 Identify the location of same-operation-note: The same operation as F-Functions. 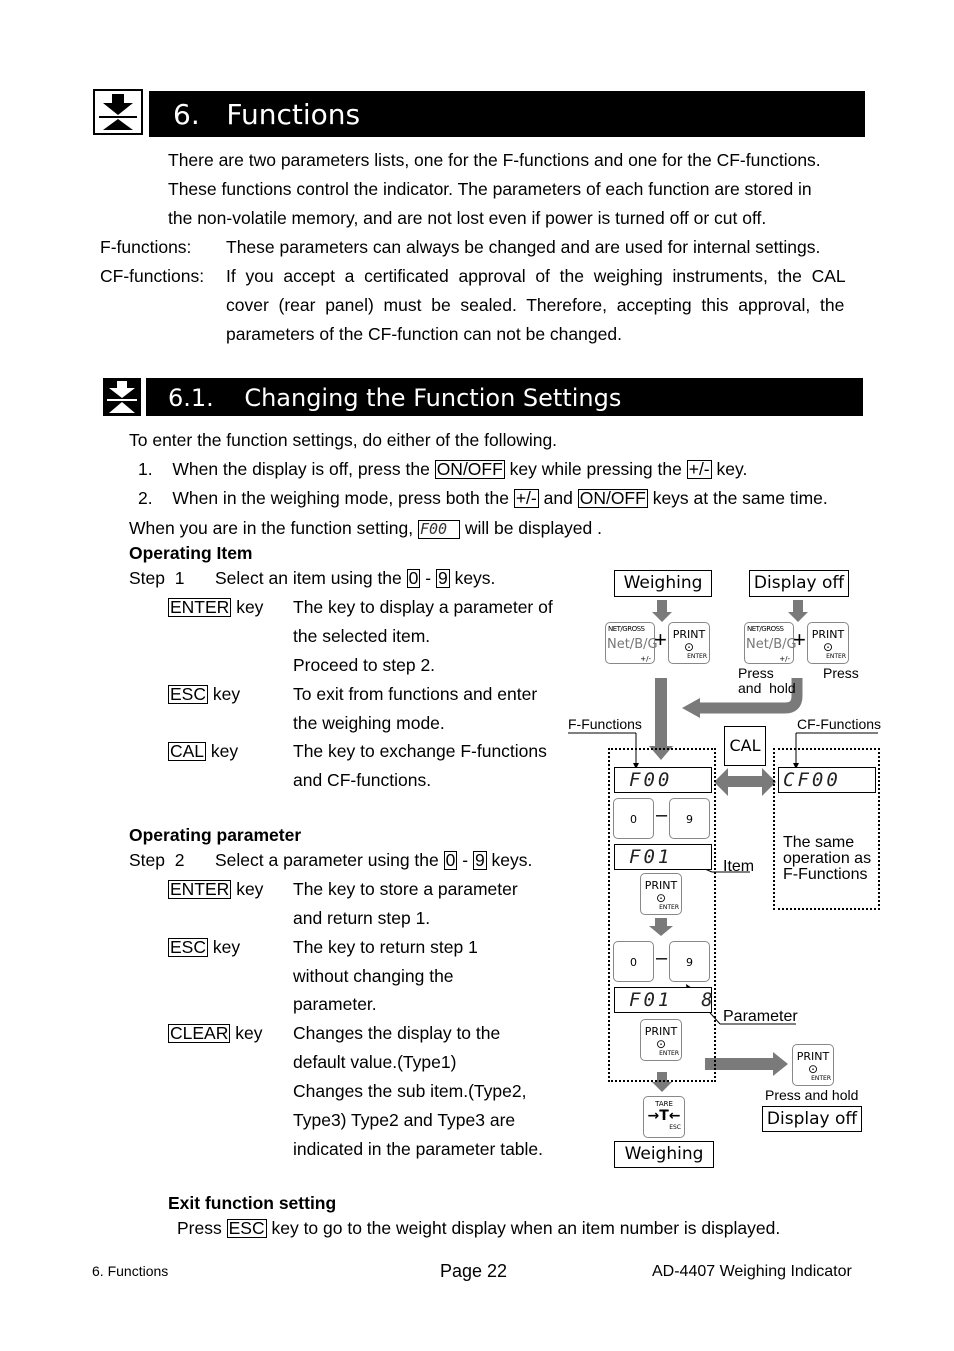
(827, 858).